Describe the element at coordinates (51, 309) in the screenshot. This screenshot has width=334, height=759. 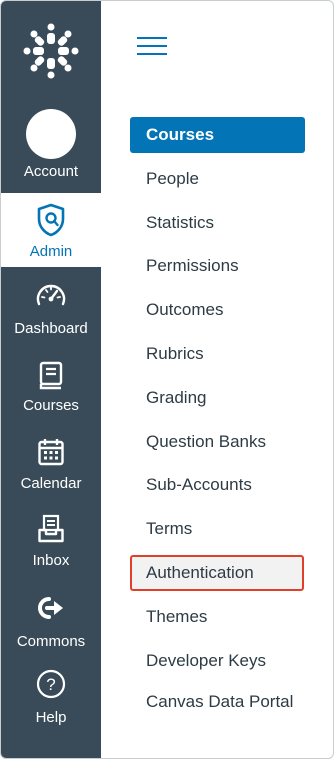
I see `nav-dashboard: Dashboard` at that location.